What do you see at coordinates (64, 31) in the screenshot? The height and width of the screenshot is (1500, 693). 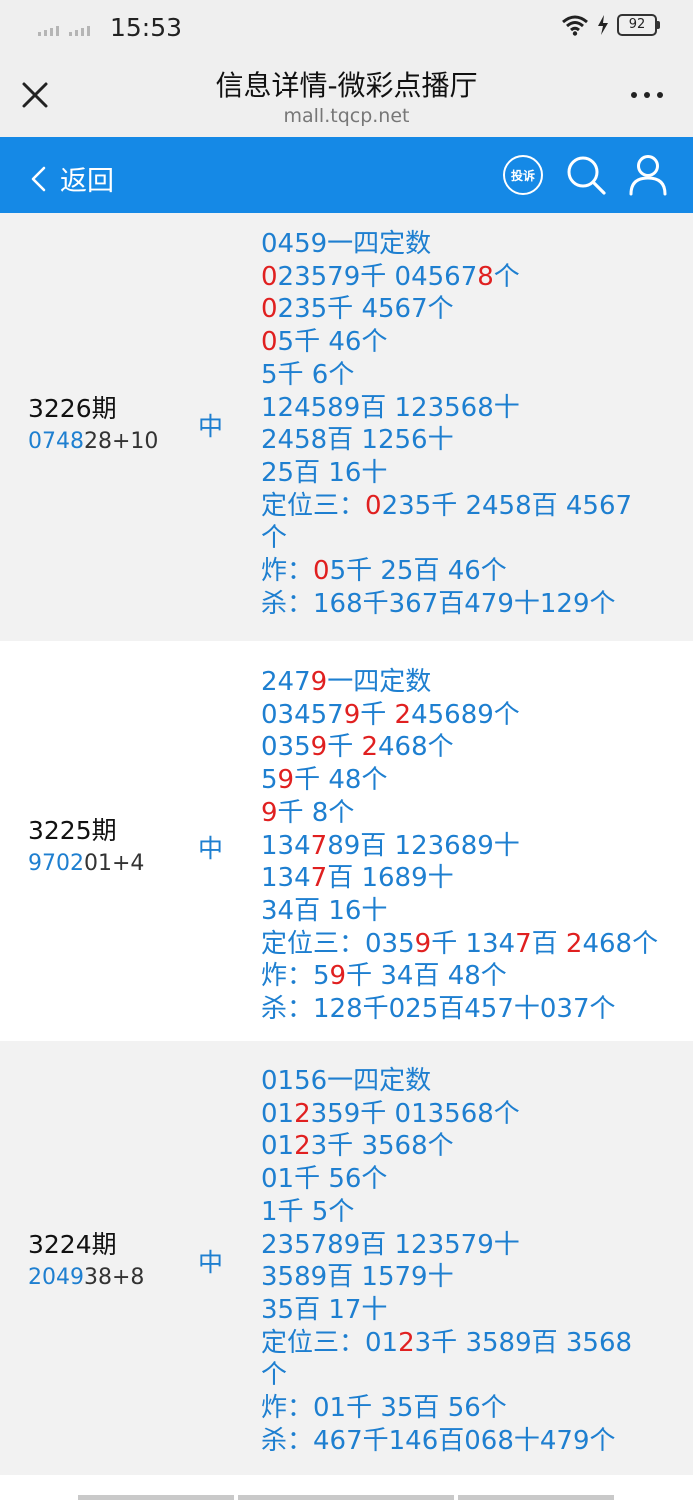 I see `signal-icon` at bounding box center [64, 31].